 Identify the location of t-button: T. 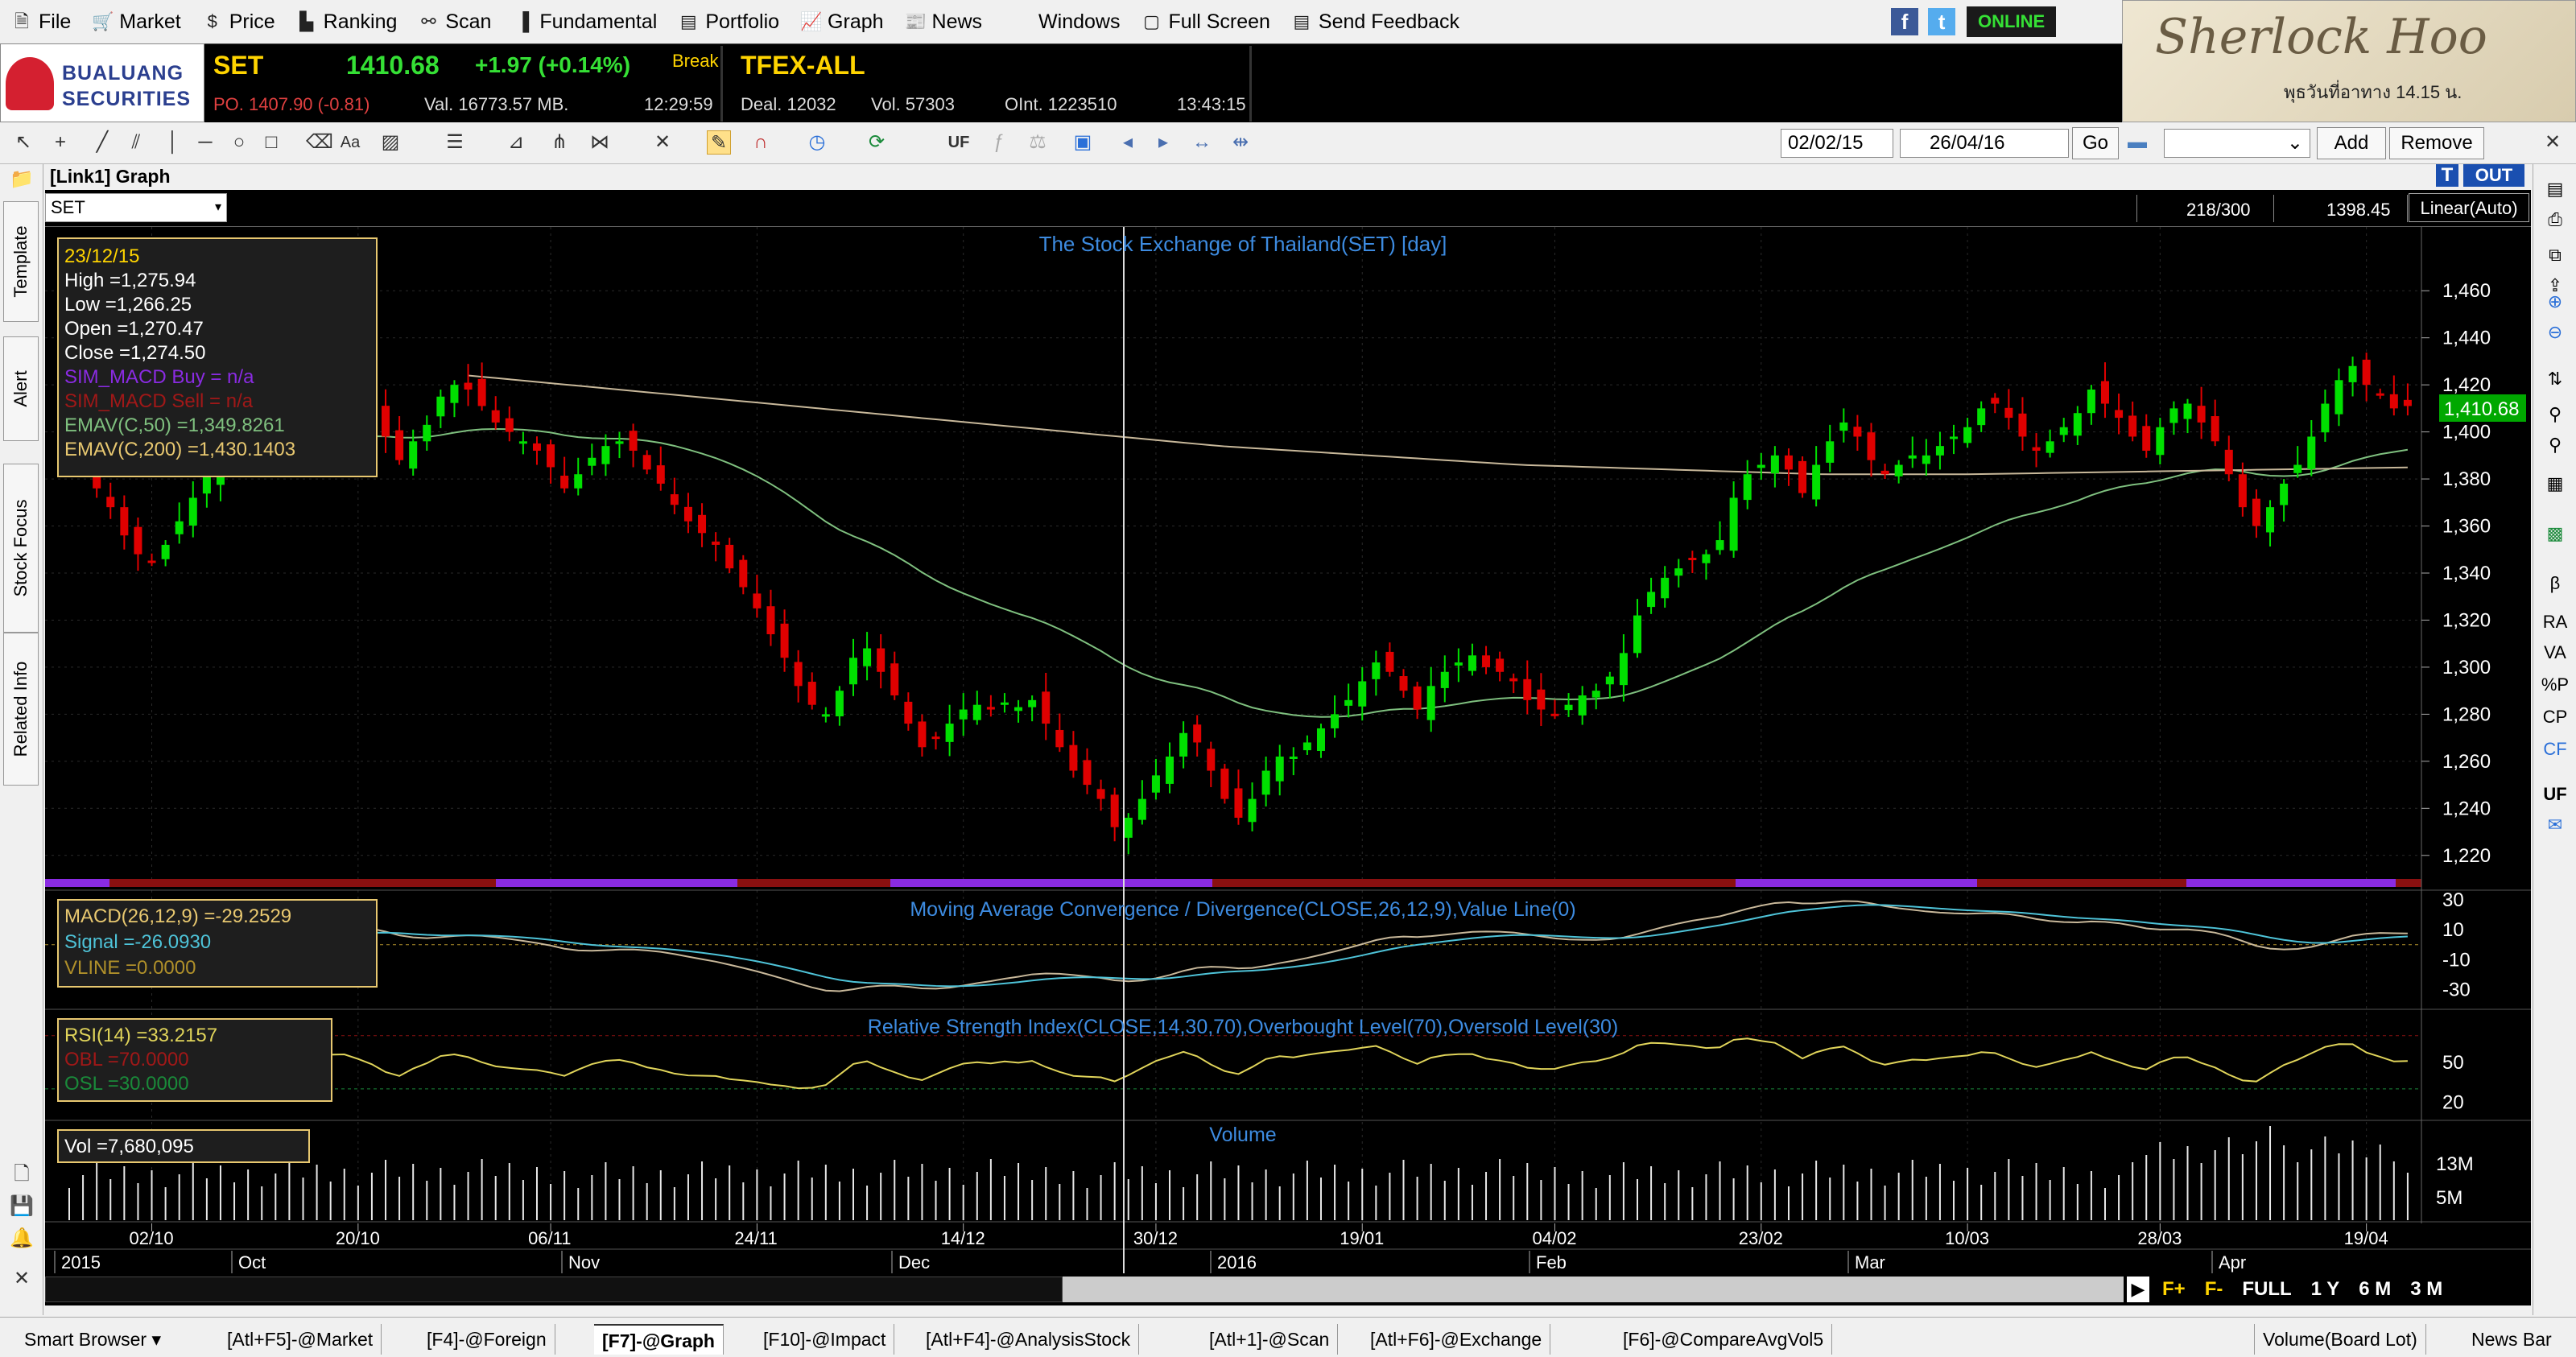
(2447, 175).